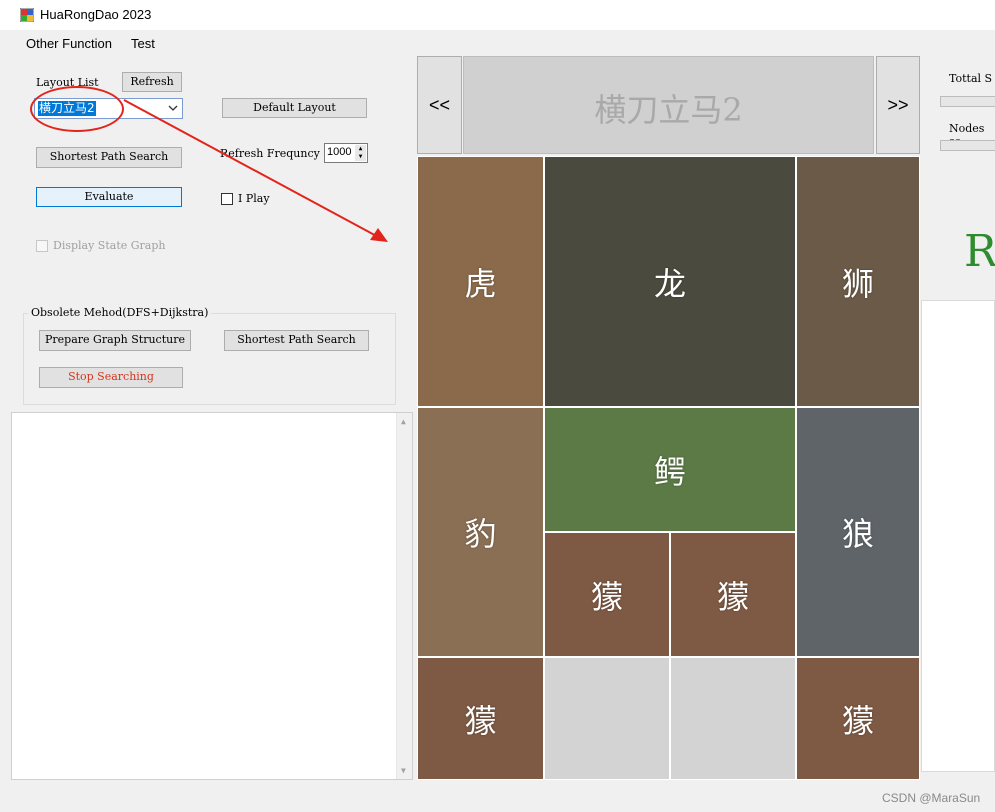 Image resolution: width=995 pixels, height=812 pixels. I want to click on menu-other-function: Other Function, so click(69, 43).